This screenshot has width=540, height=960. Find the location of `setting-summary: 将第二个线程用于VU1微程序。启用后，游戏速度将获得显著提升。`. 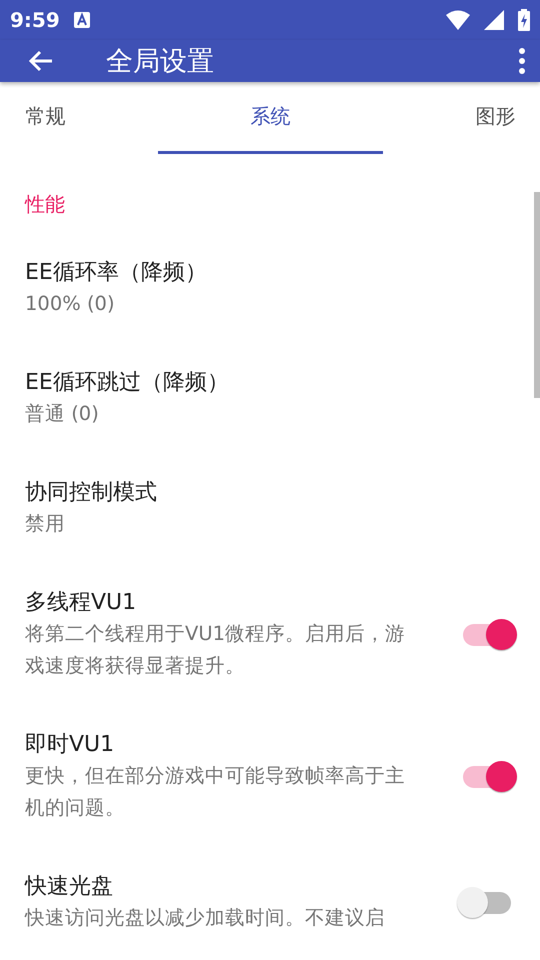

setting-summary: 将第二个线程用于VU1微程序。启用后，游戏速度将获得显著提升。 is located at coordinates (215, 650).